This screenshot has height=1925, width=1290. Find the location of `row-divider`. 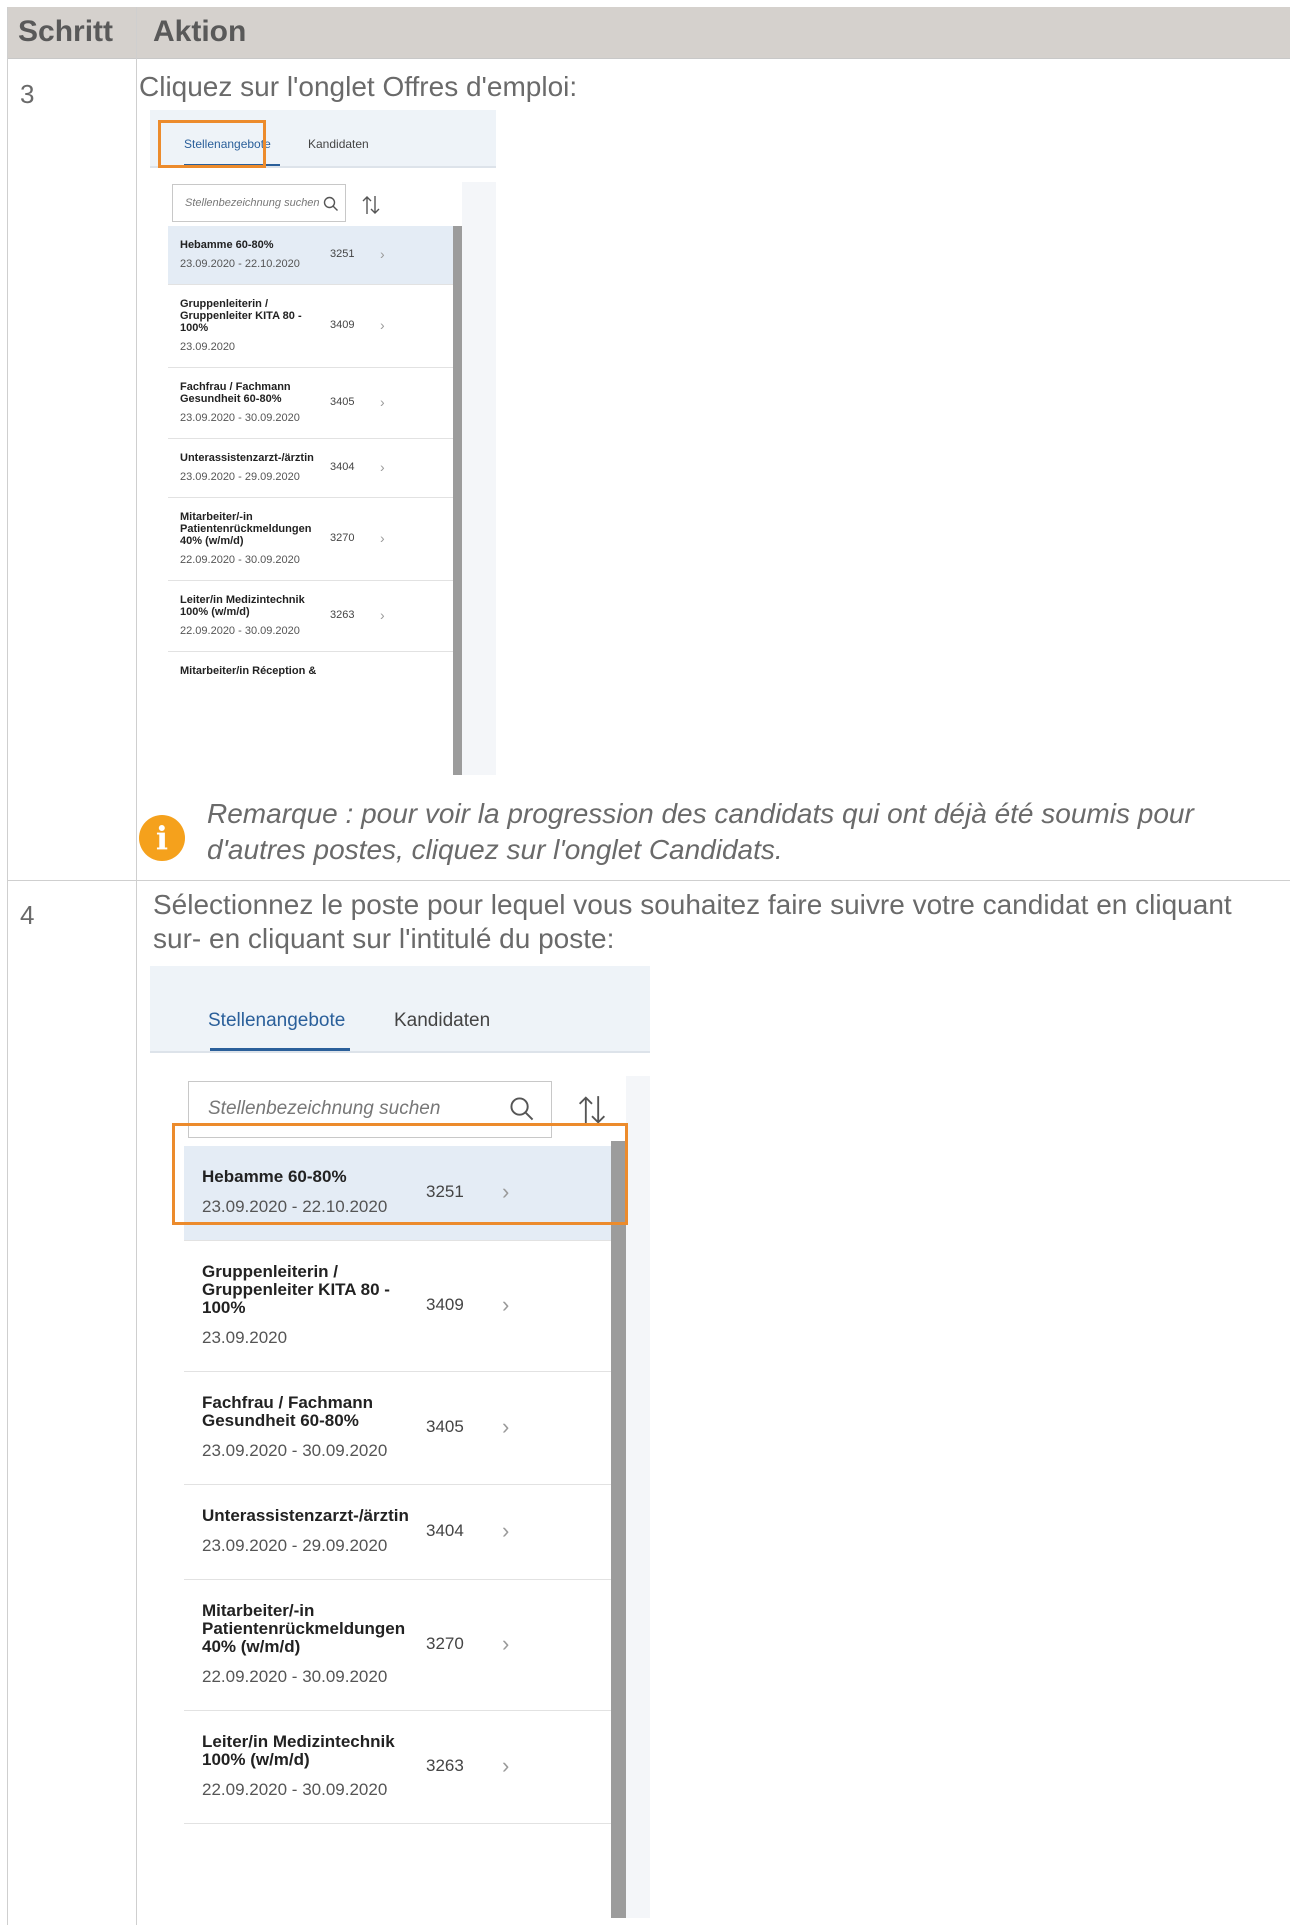

row-divider is located at coordinates (649, 880).